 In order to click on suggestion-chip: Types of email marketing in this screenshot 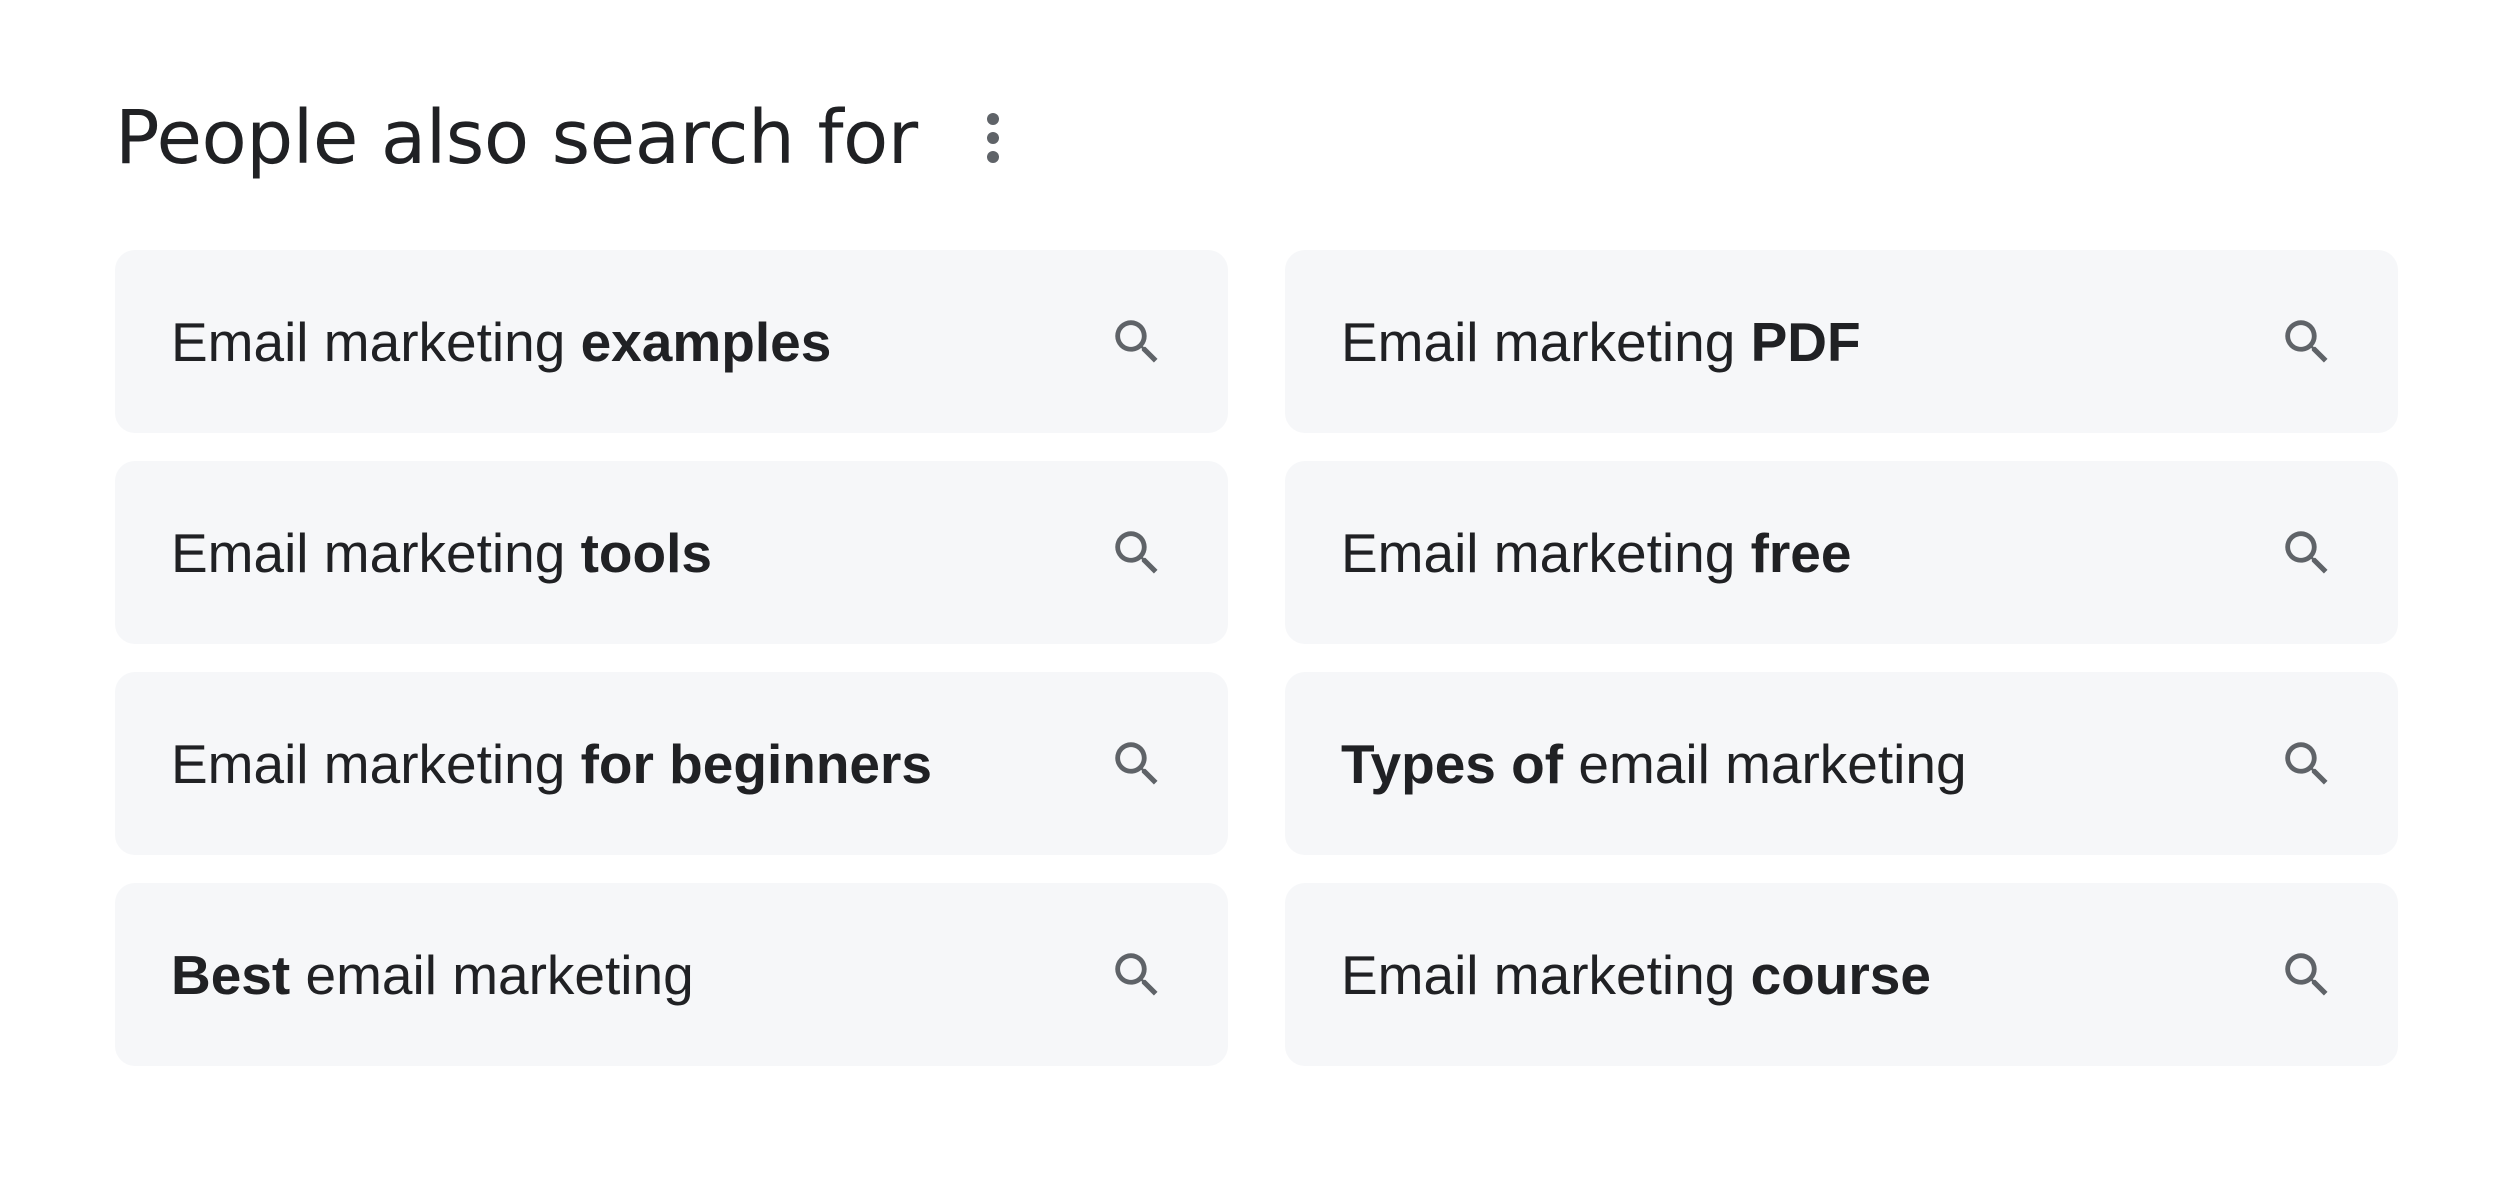, I will do `click(1841, 763)`.